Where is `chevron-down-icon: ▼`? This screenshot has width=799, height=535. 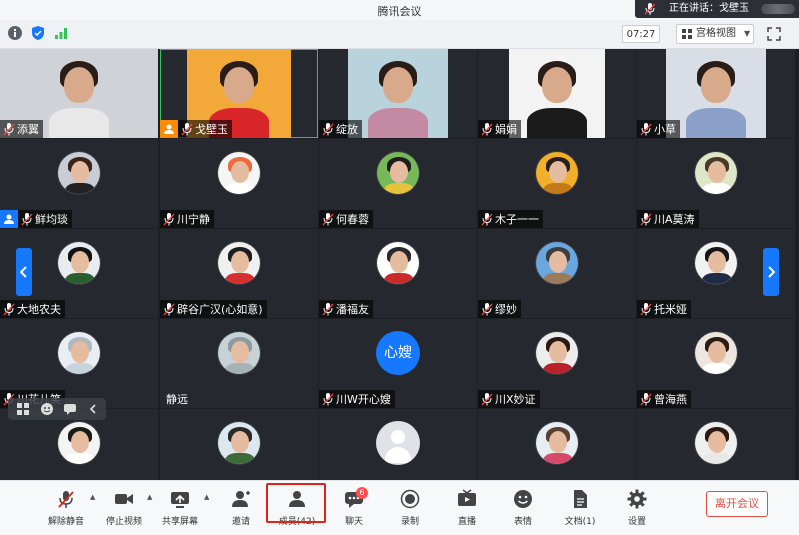
chevron-down-icon: ▼ is located at coordinates (747, 33).